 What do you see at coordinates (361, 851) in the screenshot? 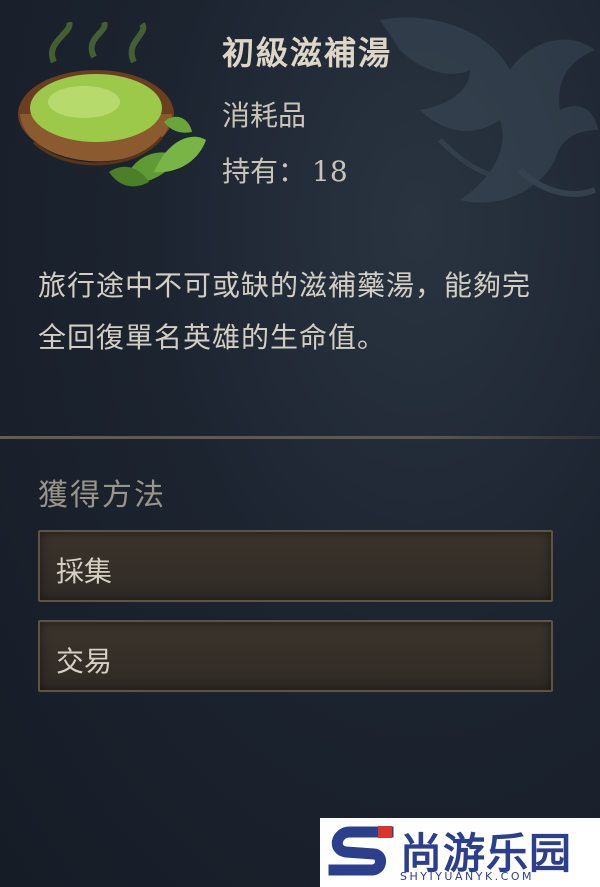
I see `s-logo-icon` at bounding box center [361, 851].